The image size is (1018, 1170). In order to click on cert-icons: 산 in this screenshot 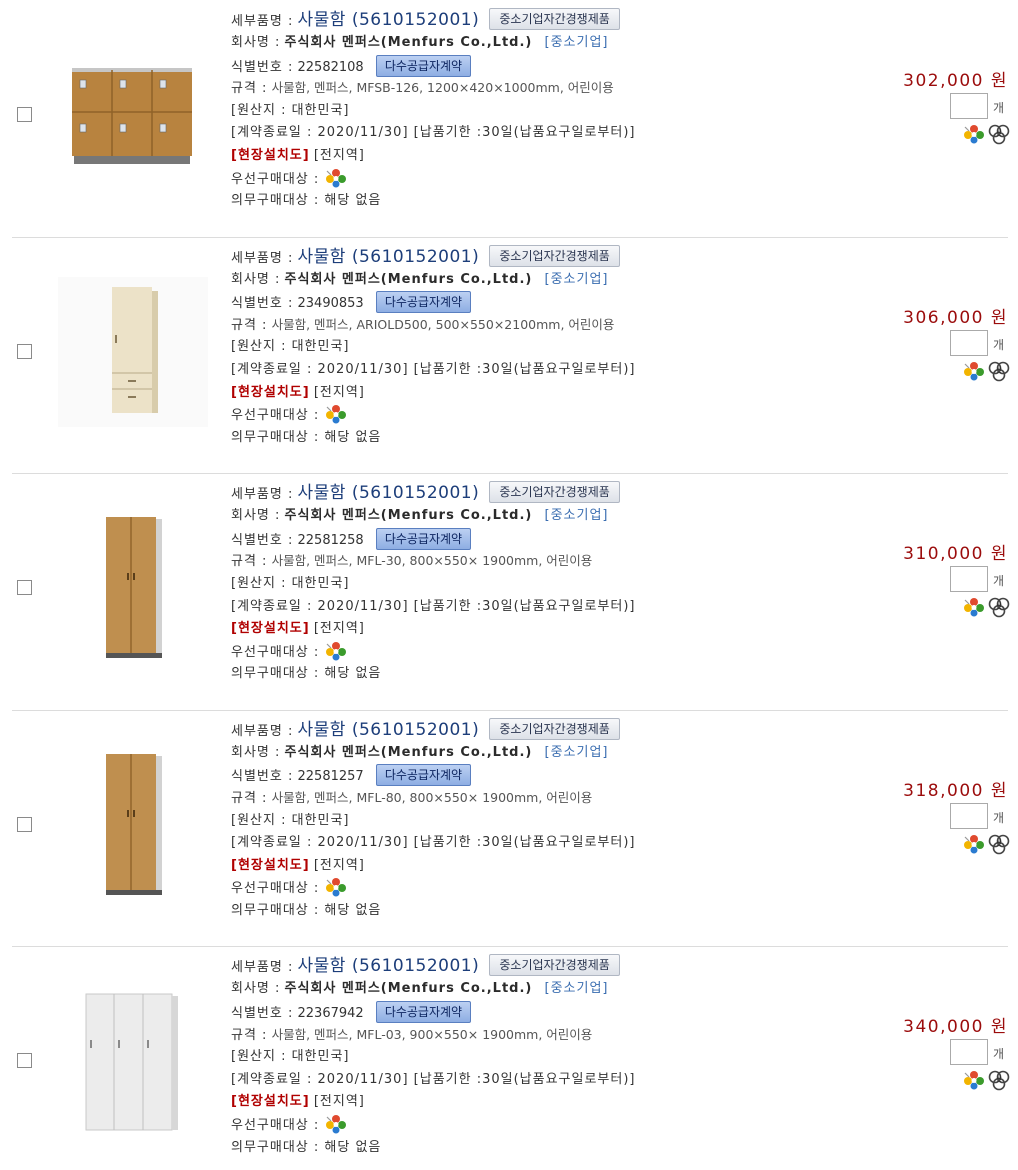, I will do `click(985, 371)`.